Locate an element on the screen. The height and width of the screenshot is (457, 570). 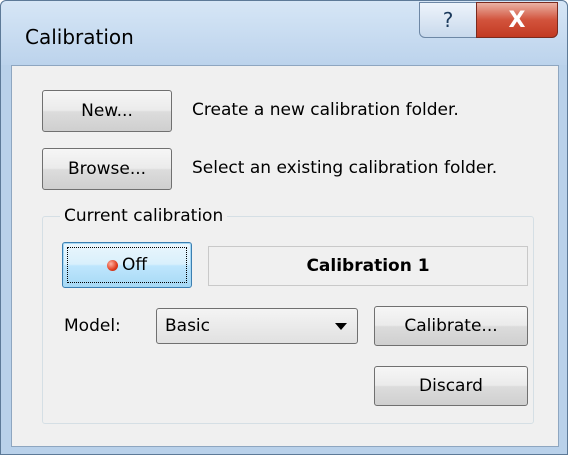
window-title: Calibration is located at coordinates (79, 37).